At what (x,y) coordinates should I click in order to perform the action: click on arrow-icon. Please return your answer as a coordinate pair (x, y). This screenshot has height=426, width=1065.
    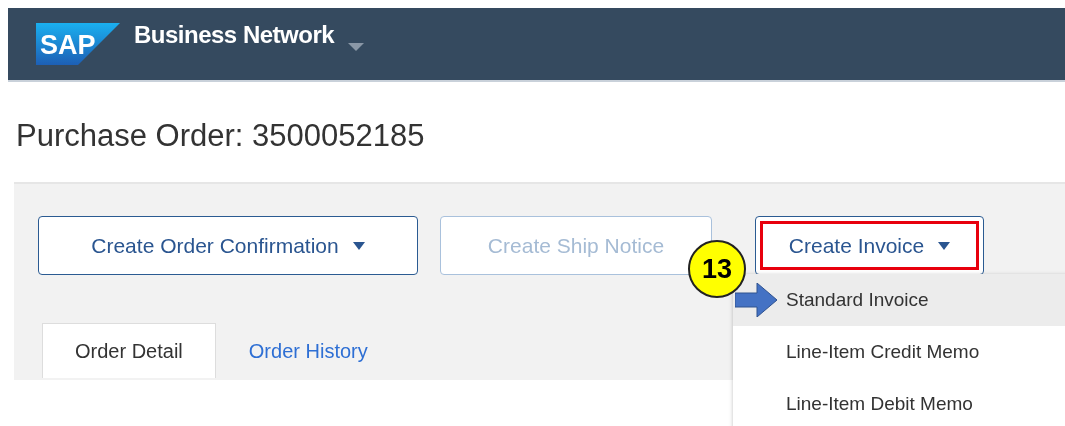
    Looking at the image, I should click on (756, 300).